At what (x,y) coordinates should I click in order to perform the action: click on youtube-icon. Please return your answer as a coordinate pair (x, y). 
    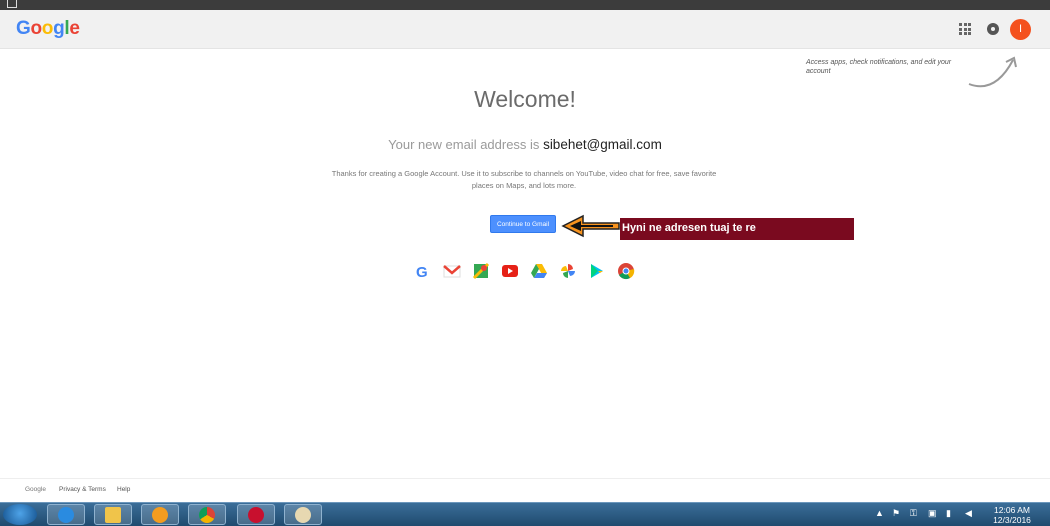
    Looking at the image, I should click on (510, 271).